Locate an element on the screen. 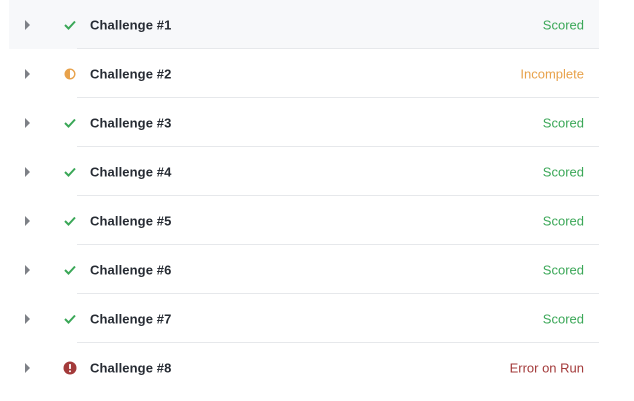 The height and width of the screenshot is (401, 634). status-text: Error on Run is located at coordinates (546, 367).